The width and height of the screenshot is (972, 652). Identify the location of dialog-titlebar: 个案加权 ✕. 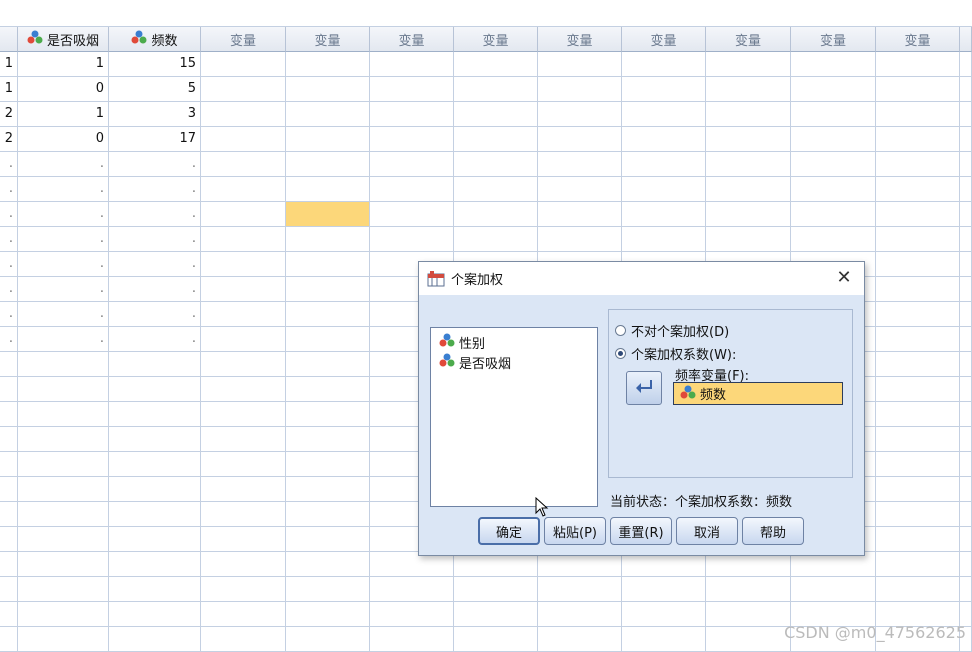
(641, 278).